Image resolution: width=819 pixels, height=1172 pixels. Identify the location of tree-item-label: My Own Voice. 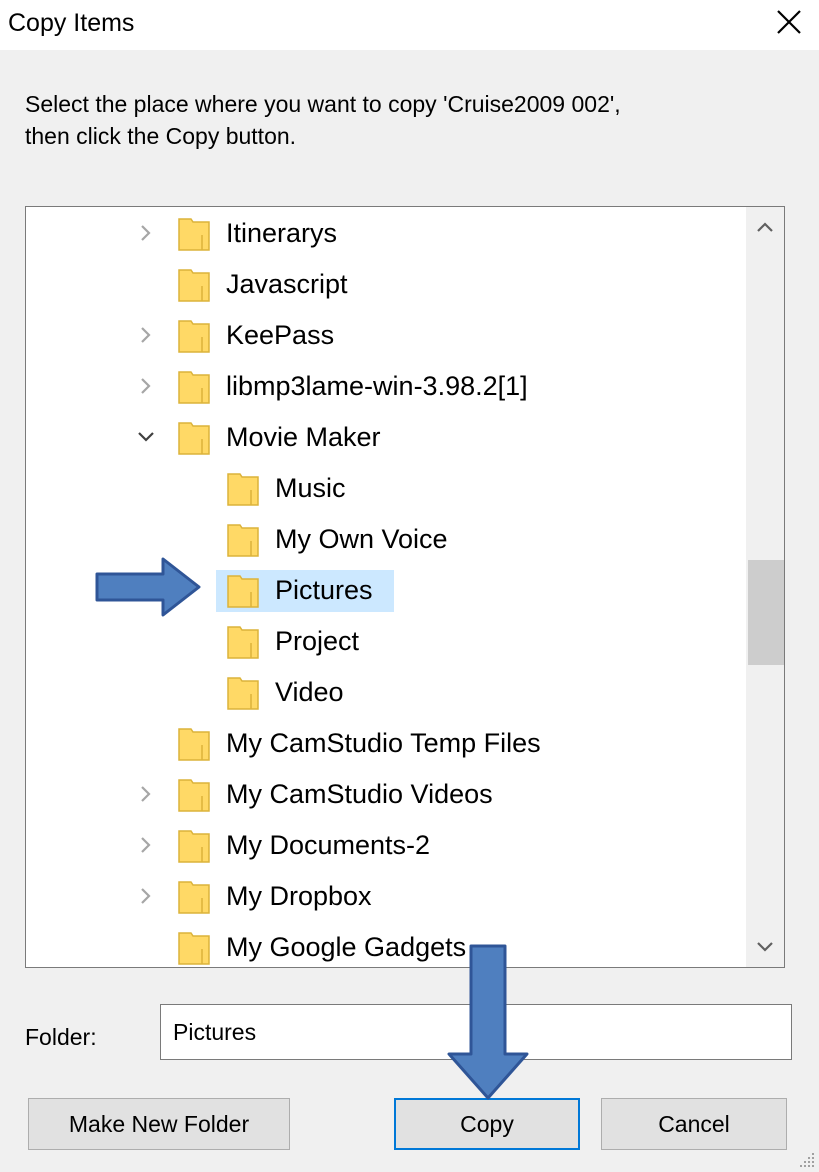
(361, 539).